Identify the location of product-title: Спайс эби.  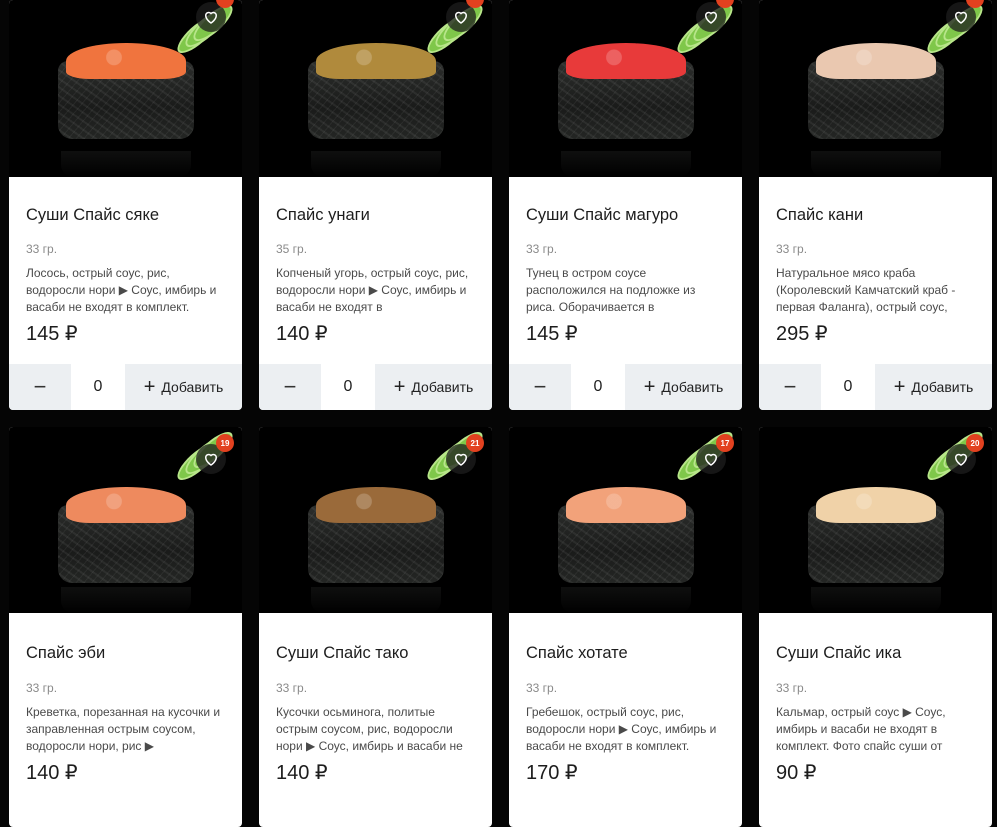
(65, 653).